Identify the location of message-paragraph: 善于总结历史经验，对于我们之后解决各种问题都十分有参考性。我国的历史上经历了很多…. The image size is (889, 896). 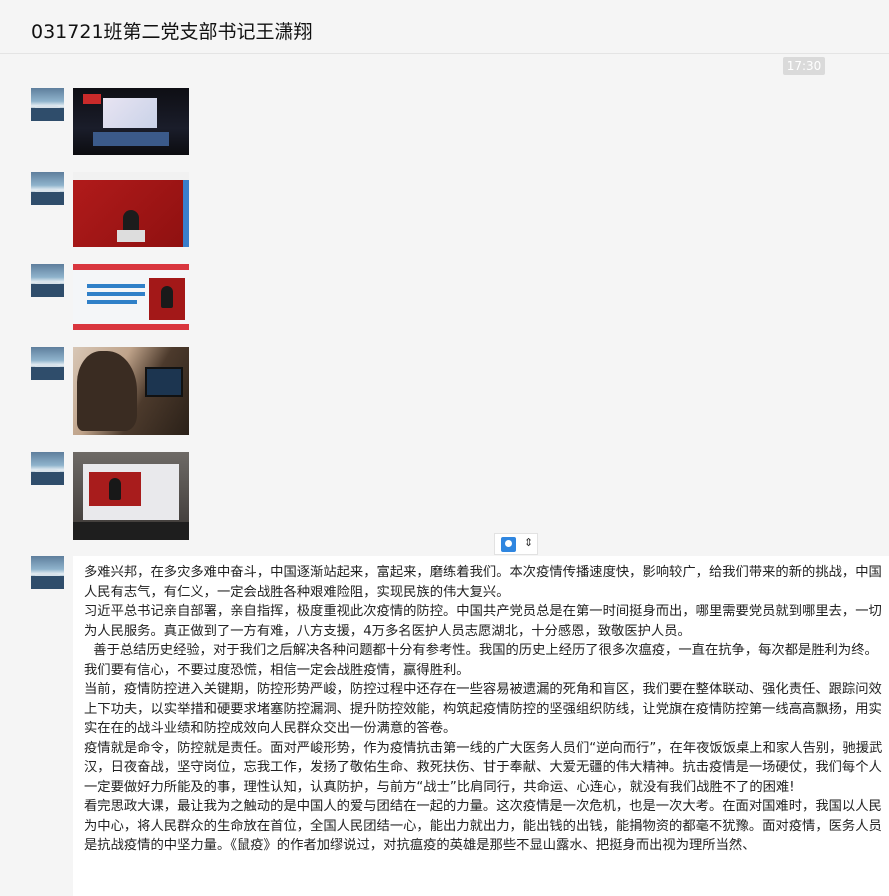
(481, 660).